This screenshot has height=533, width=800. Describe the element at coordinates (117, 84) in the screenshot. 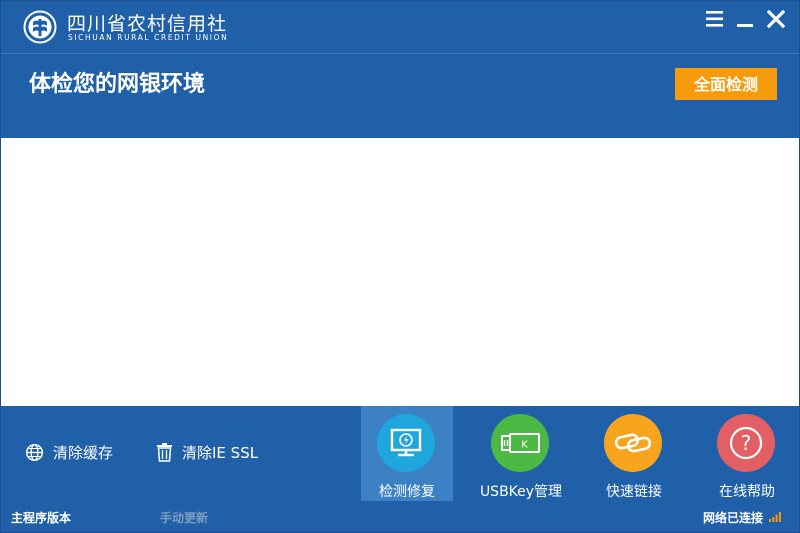

I see `page-title: 体检您的网银环境` at that location.